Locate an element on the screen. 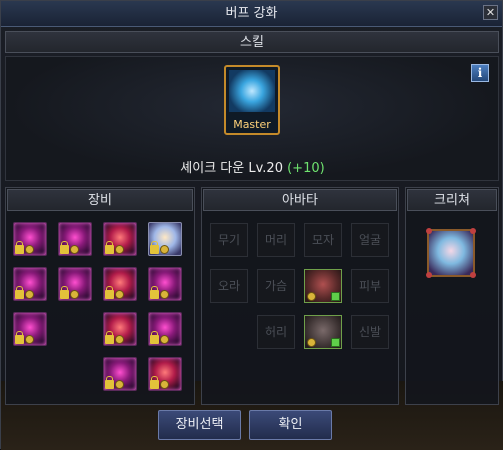 Image resolution: width=503 pixels, height=450 pixels. window-title: 버프 강화 is located at coordinates (251, 14).